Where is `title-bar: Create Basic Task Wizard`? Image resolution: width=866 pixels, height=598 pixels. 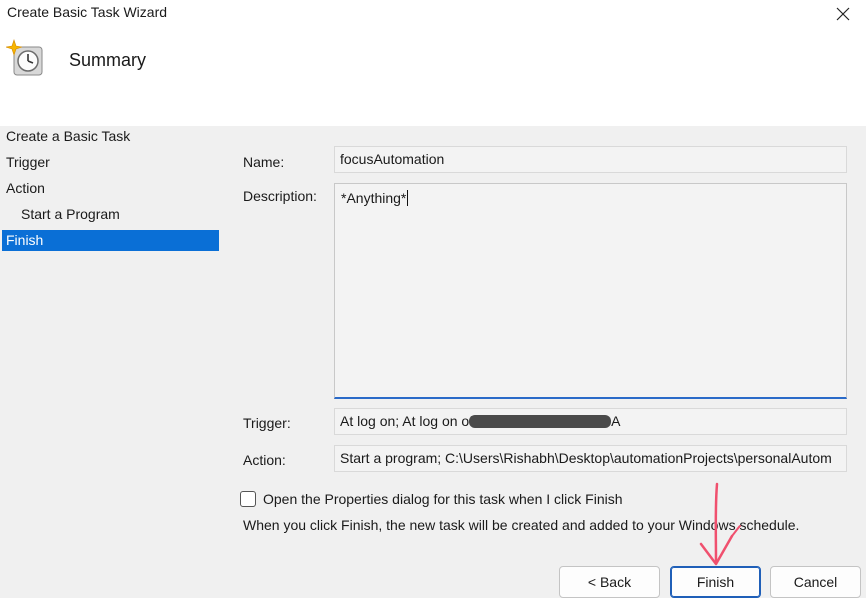
title-bar: Create Basic Task Wizard is located at coordinates (433, 14).